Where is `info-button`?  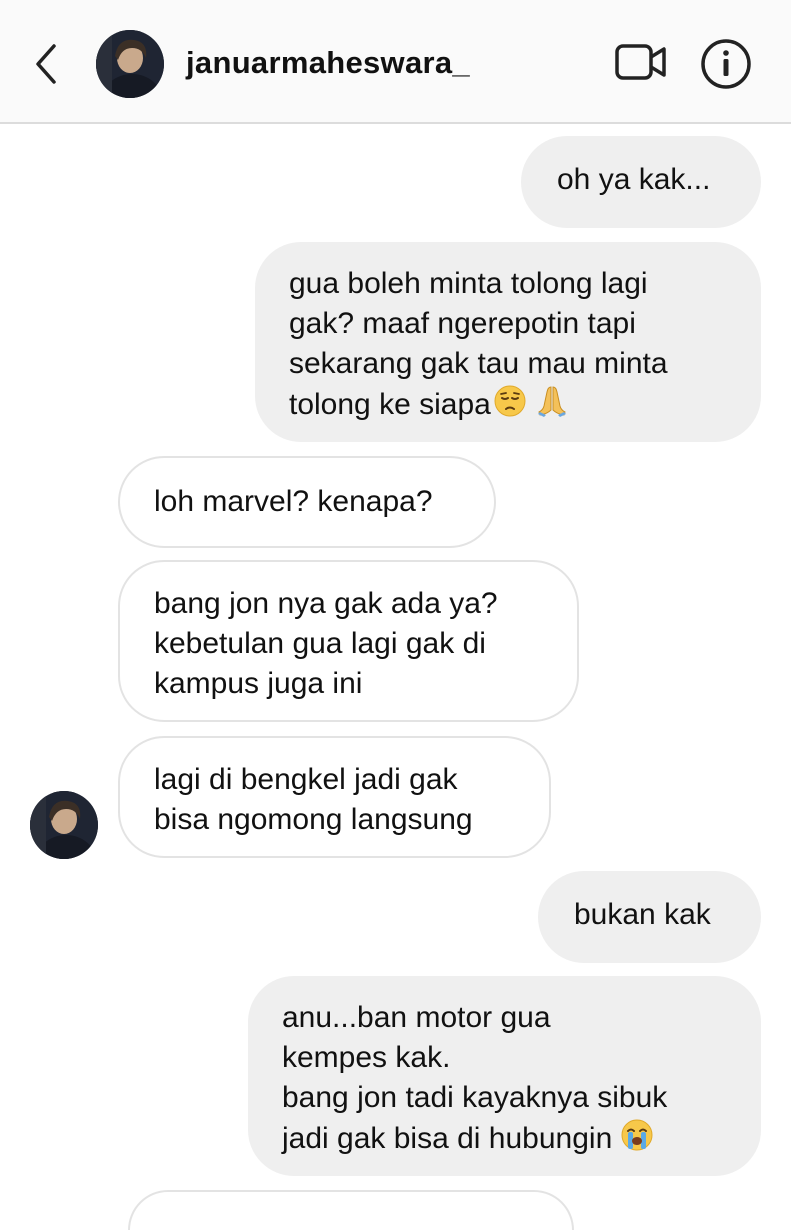
info-button is located at coordinates (726, 64).